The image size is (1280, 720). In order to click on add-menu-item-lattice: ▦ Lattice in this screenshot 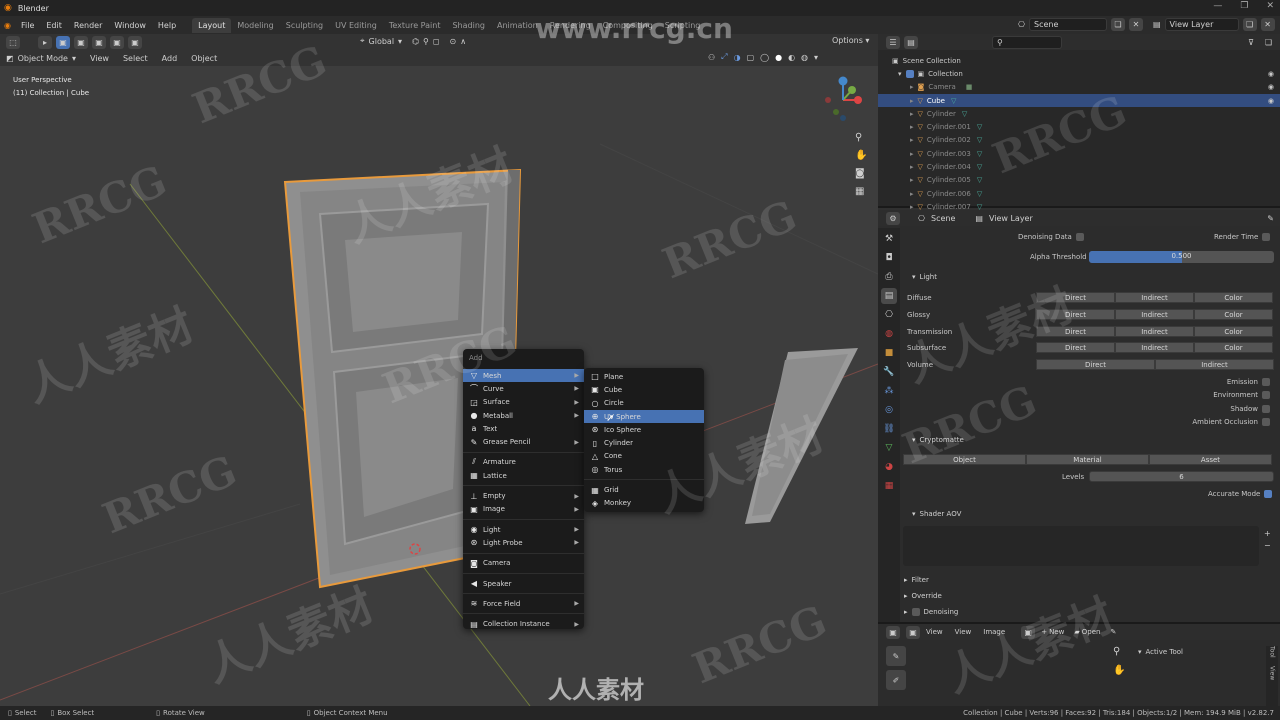, I will do `click(523, 475)`.